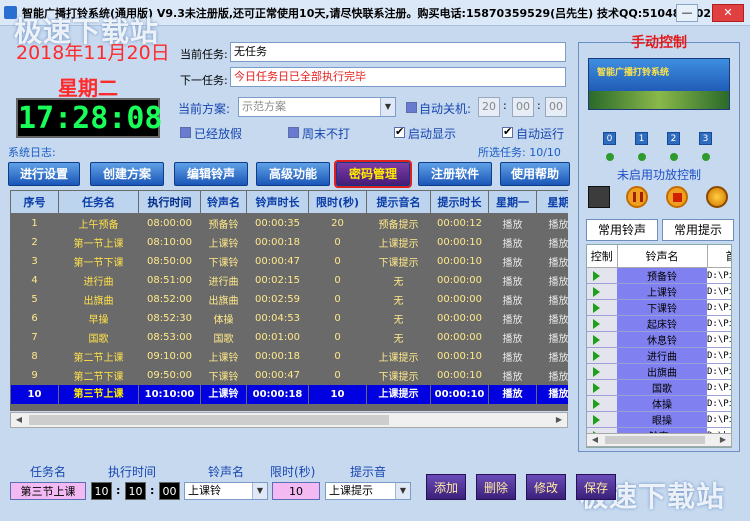  Describe the element at coordinates (101, 491) in the screenshot. I see `exec-hour-input: 10` at that location.